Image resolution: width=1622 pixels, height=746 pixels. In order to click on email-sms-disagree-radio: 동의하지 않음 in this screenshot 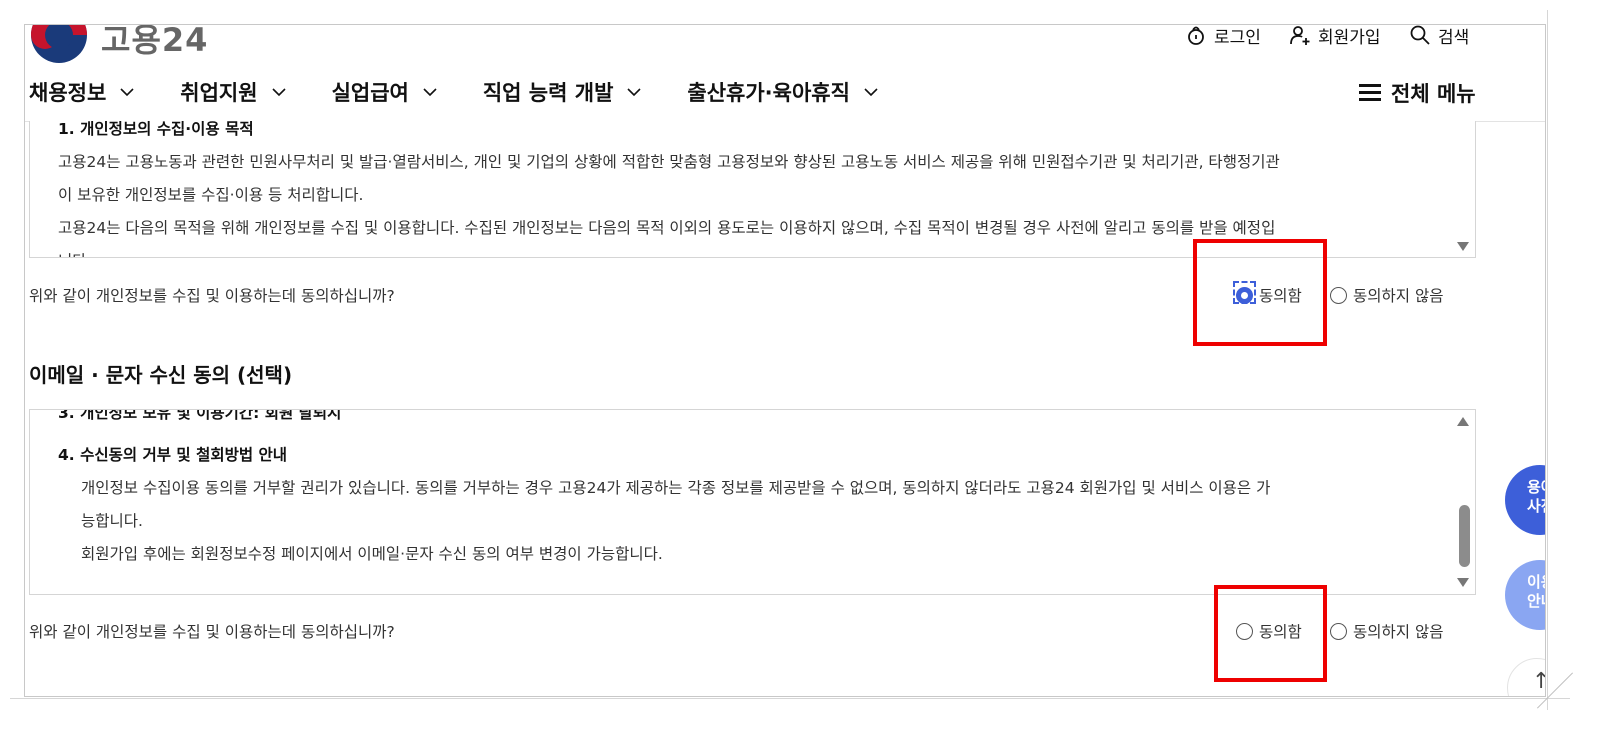, I will do `click(1387, 631)`.